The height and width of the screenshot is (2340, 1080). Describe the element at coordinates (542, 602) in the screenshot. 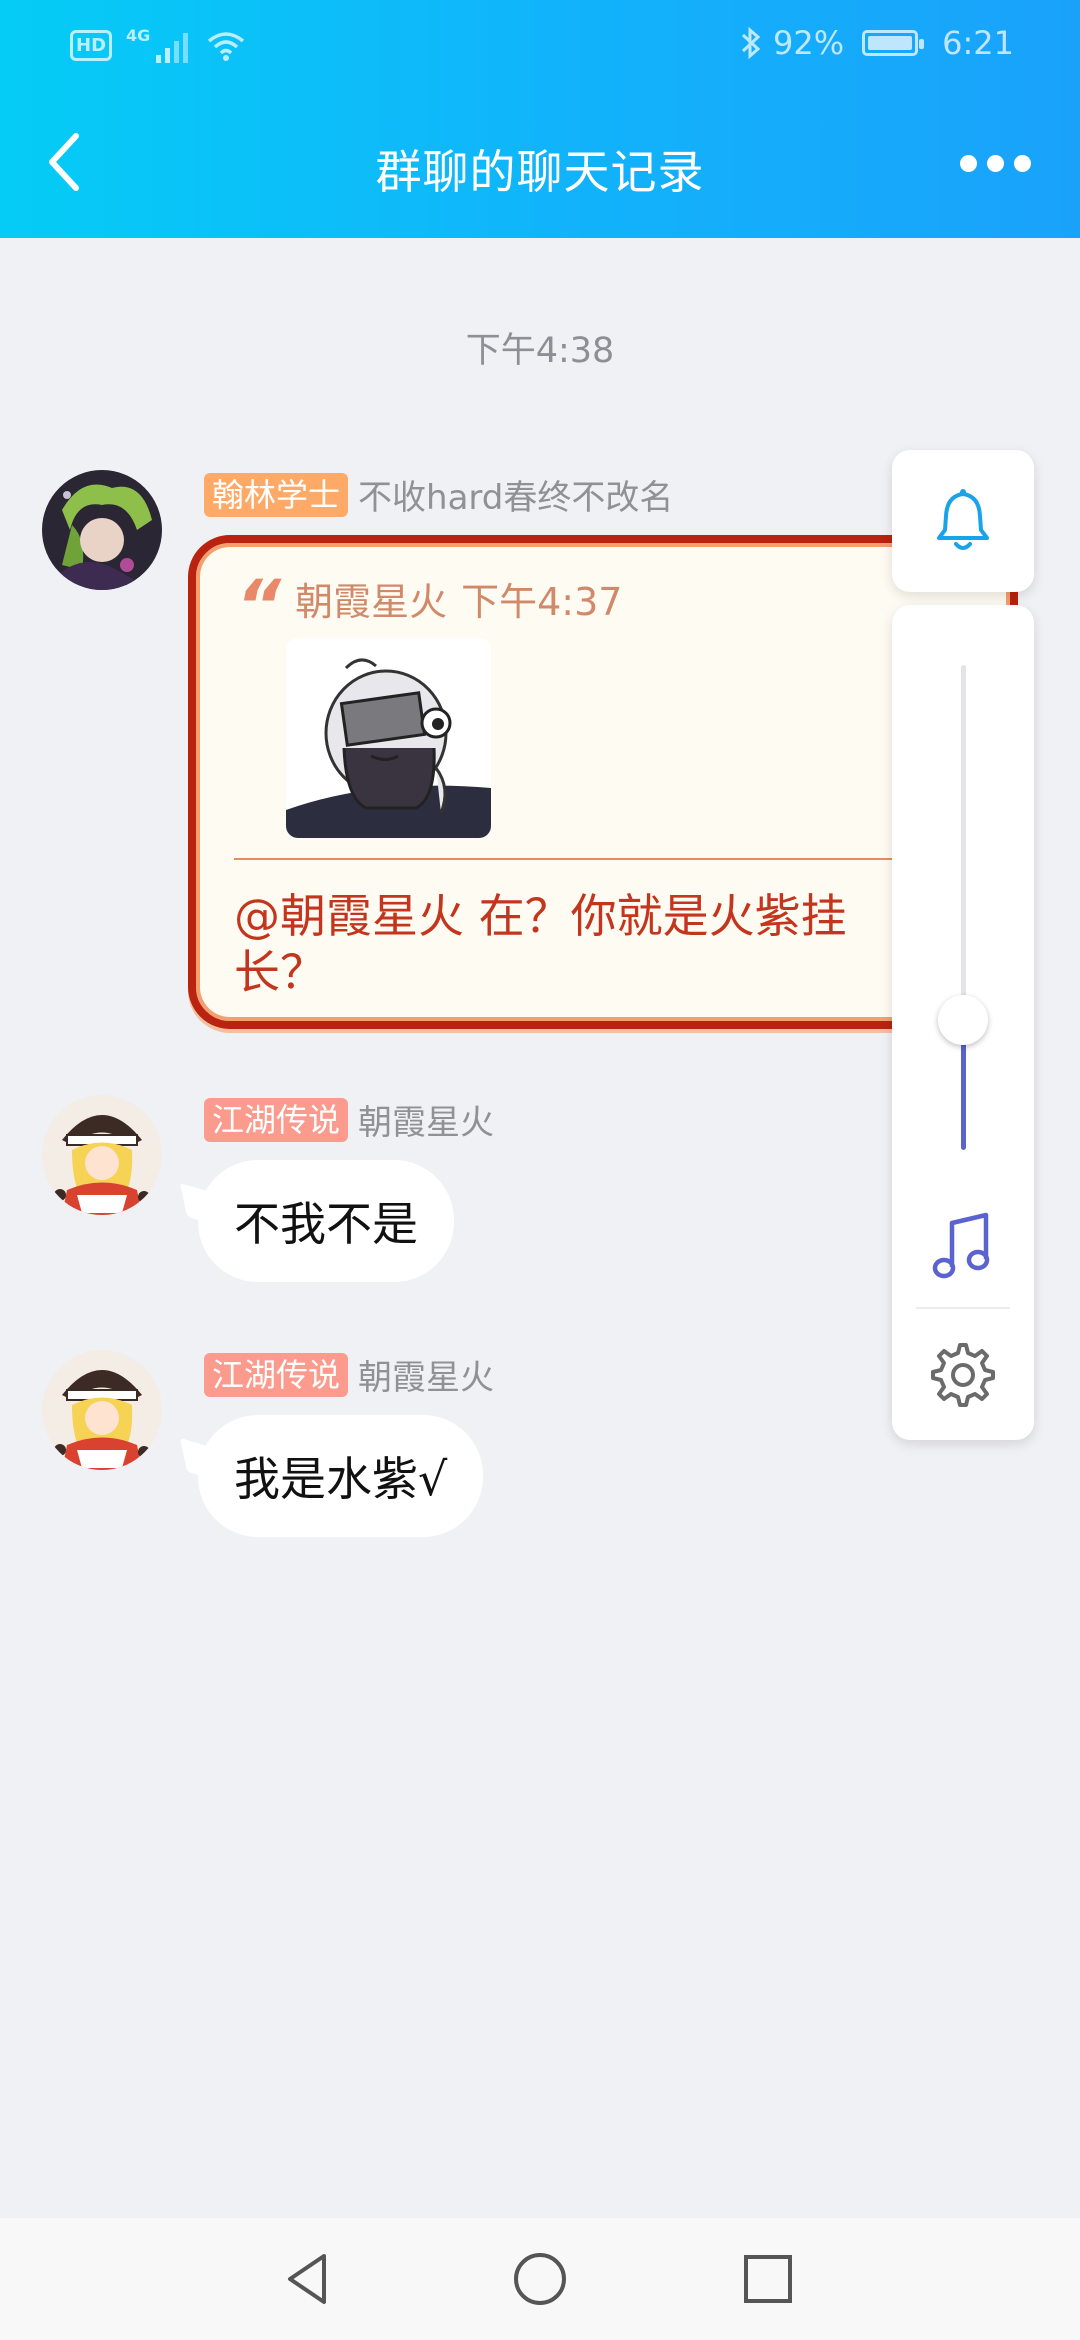

I see `quoted-time: 下午4:37` at that location.